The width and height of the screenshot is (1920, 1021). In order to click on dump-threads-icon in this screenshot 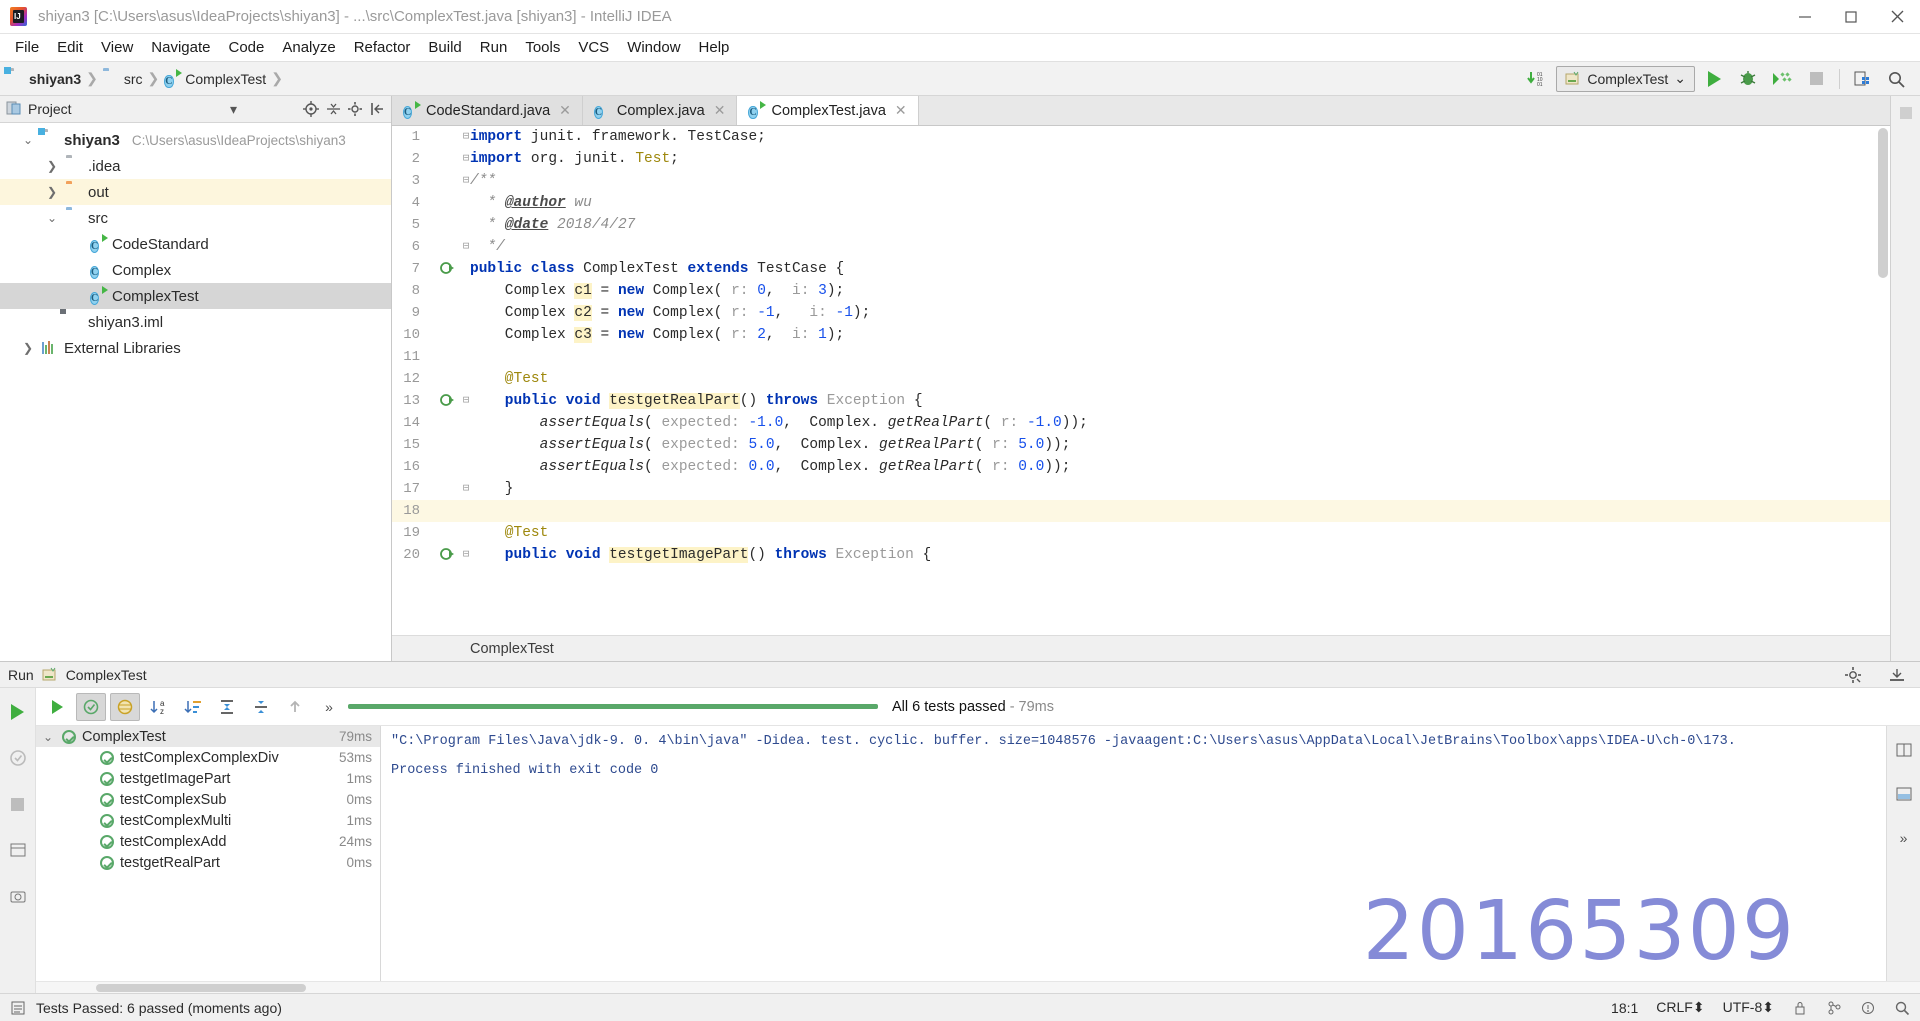, I will do `click(18, 850)`.